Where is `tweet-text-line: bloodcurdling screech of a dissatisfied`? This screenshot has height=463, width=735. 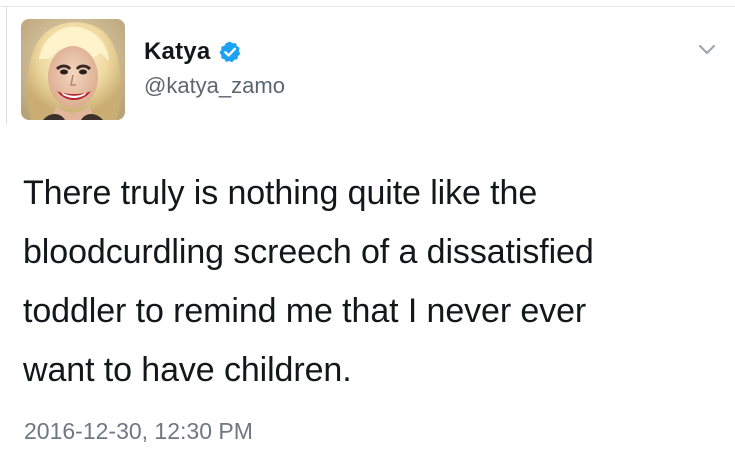
tweet-text-line: bloodcurdling screech of a dissatisfied is located at coordinates (308, 252).